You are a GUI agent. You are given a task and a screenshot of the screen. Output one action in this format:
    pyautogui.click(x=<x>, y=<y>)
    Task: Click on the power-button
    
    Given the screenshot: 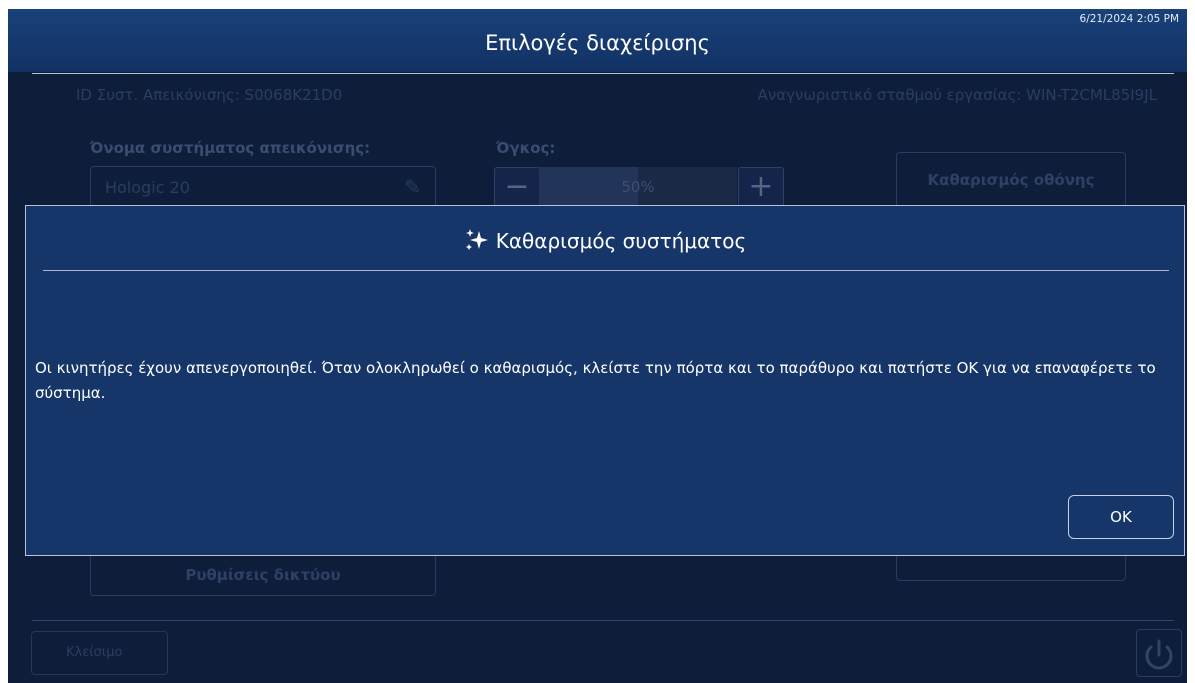 What is the action you would take?
    pyautogui.click(x=1159, y=653)
    